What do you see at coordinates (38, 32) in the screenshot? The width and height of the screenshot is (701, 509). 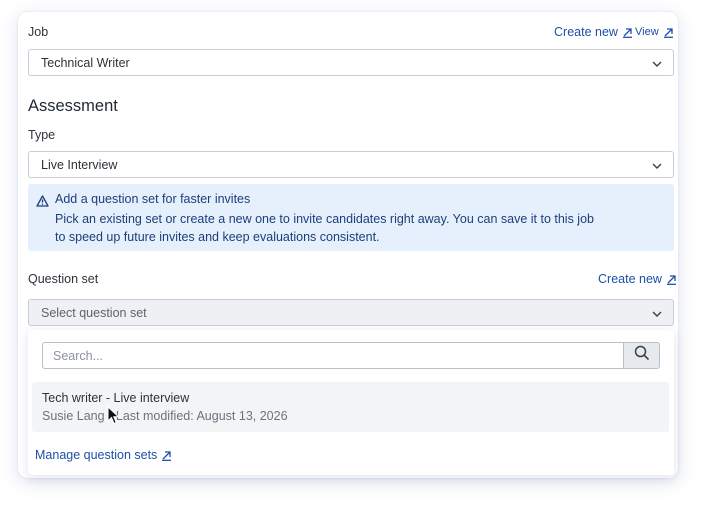 I see `job-label: Job` at bounding box center [38, 32].